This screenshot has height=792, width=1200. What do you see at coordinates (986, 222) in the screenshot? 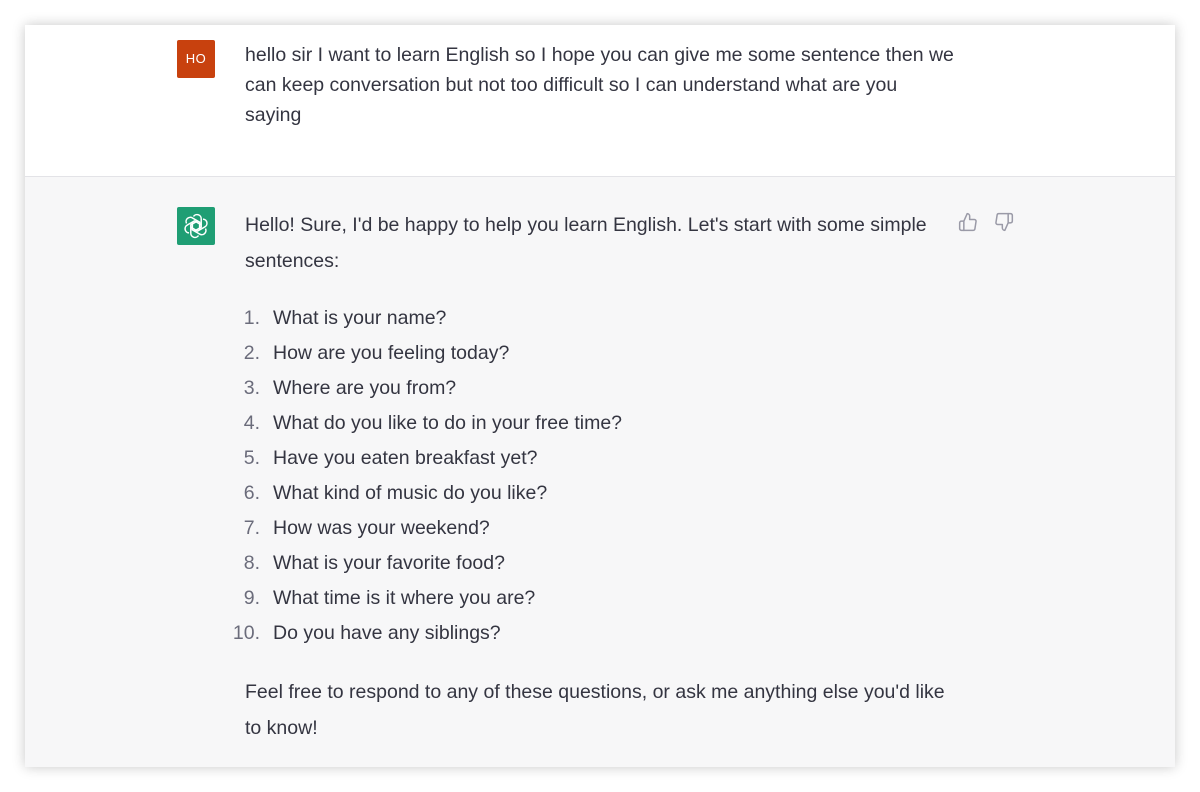
I see `feedback-buttons` at bounding box center [986, 222].